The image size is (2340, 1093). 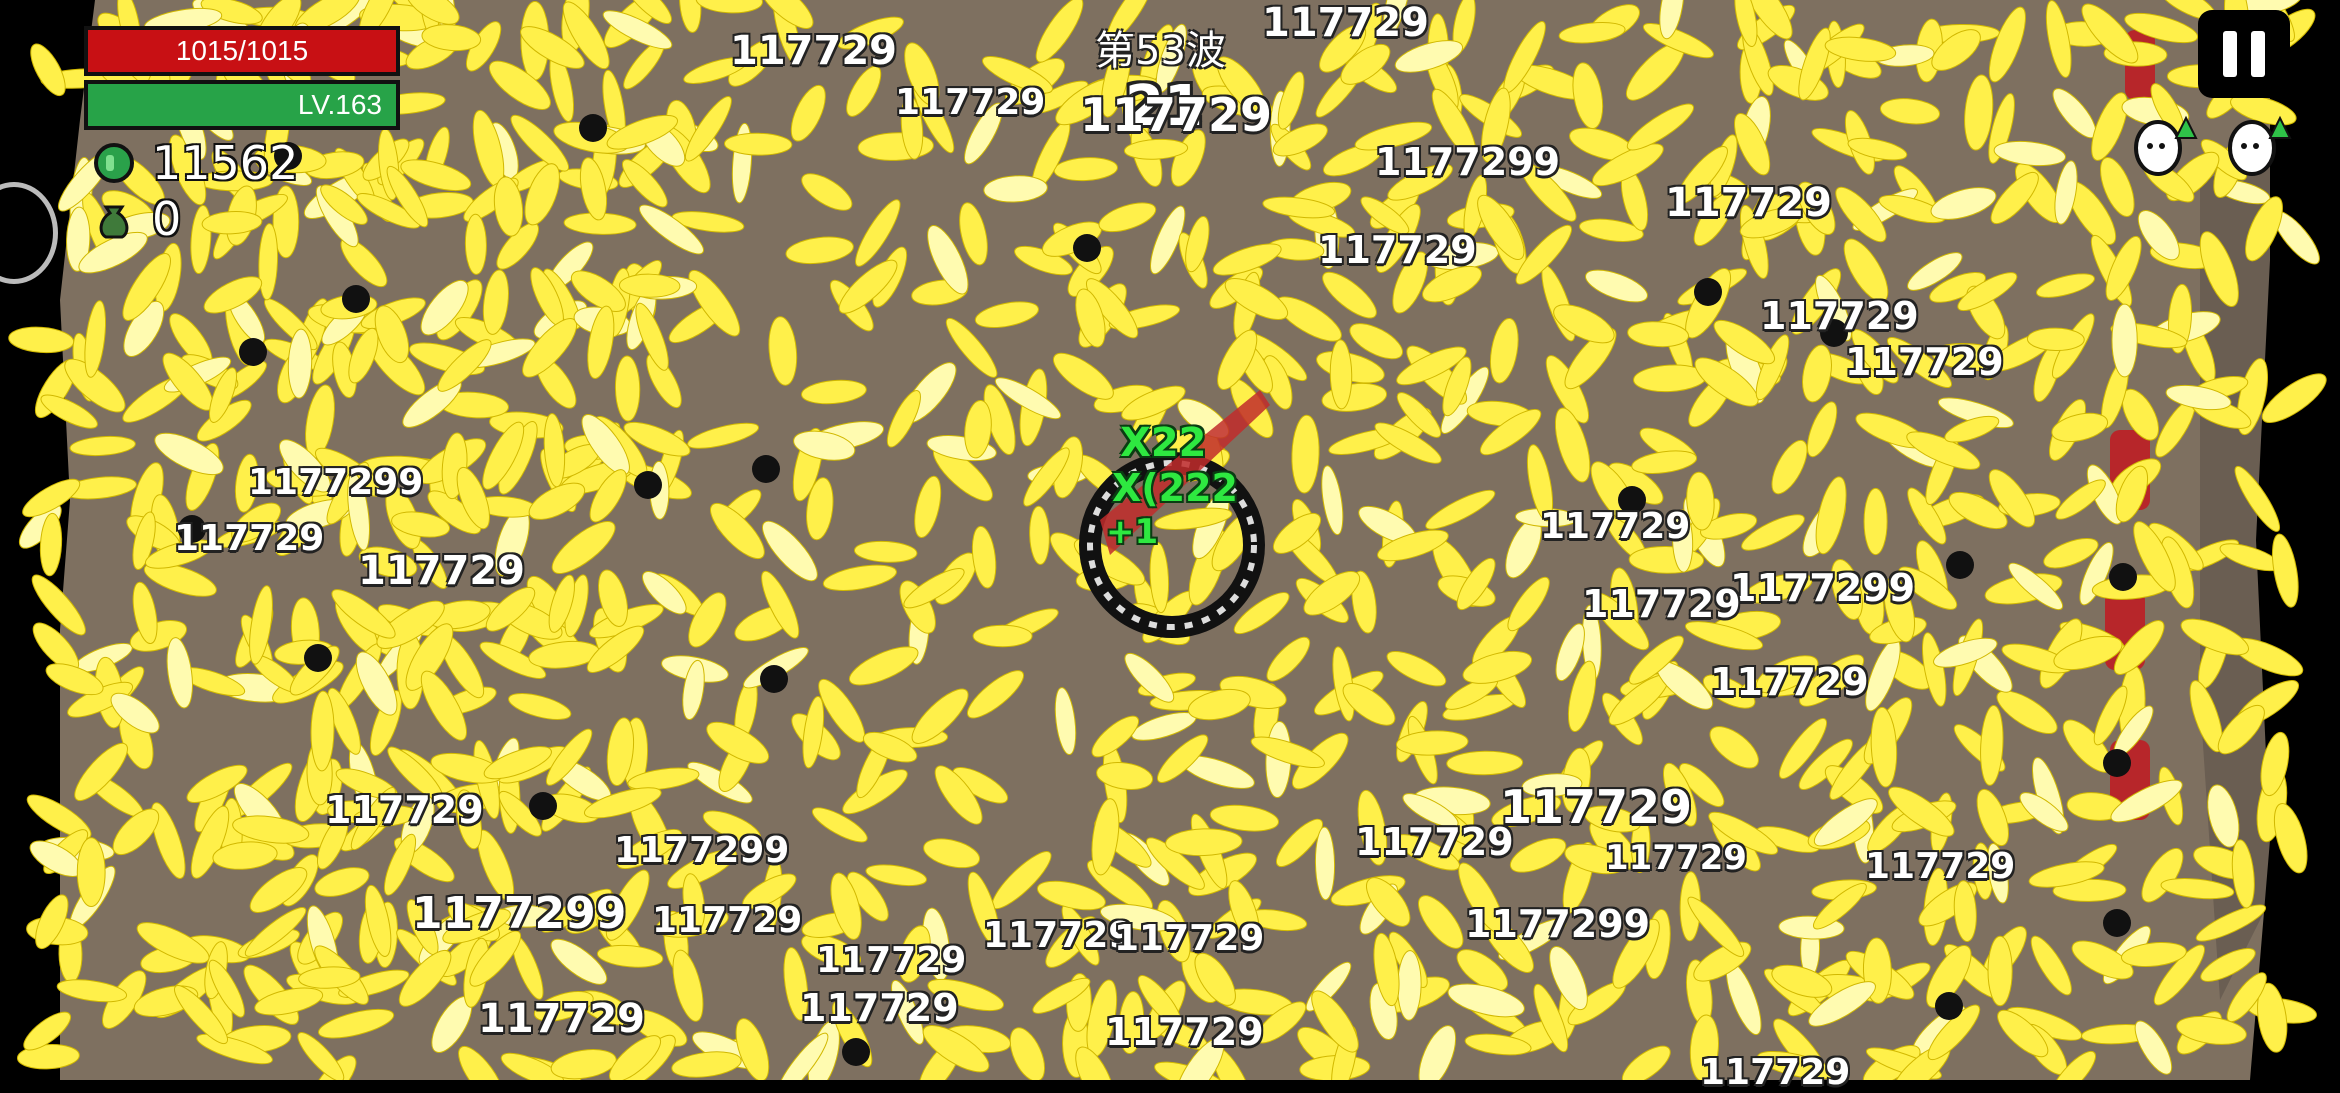 I want to click on level-bar: LV.163, so click(x=242, y=105).